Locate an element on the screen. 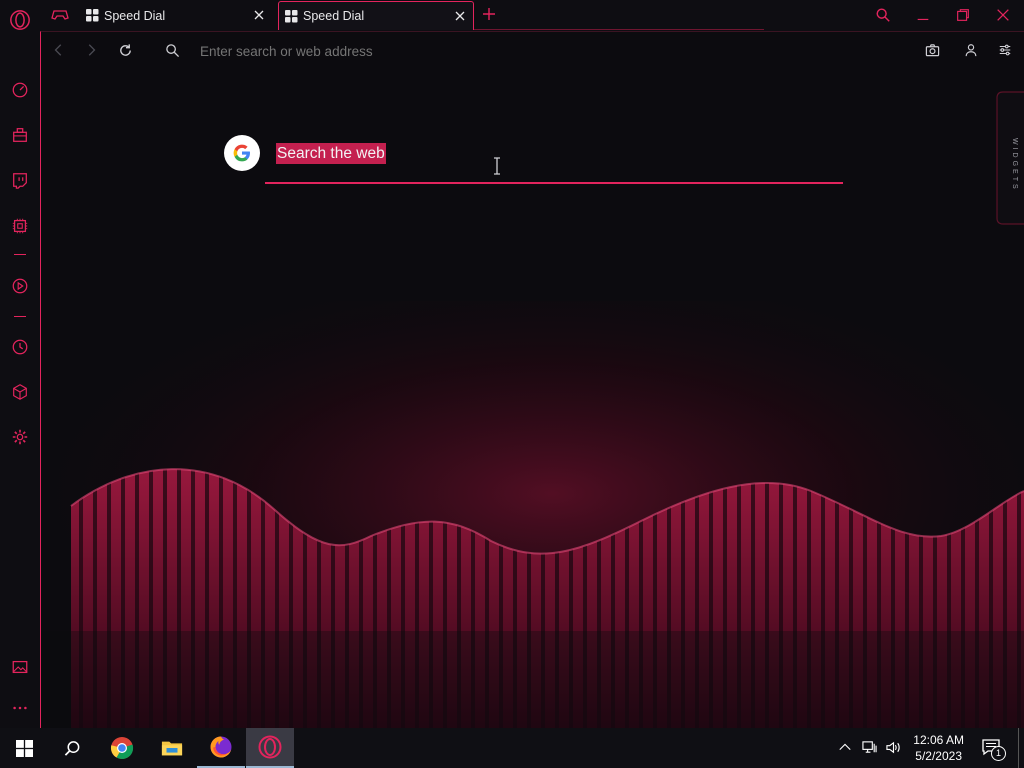 Image resolution: width=1024 pixels, height=768 pixels. show-desktop-divider is located at coordinates (1018, 748).